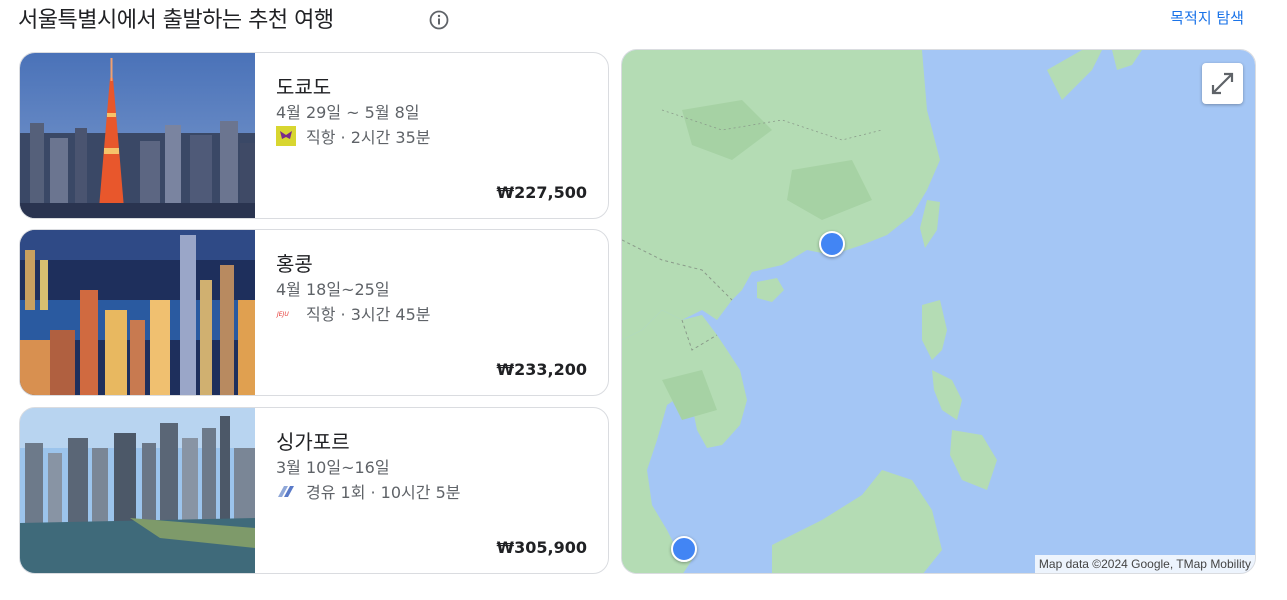 The width and height of the screenshot is (1287, 600). I want to click on flight-info: 경유 1회 · 10시간 5분, so click(368, 491).